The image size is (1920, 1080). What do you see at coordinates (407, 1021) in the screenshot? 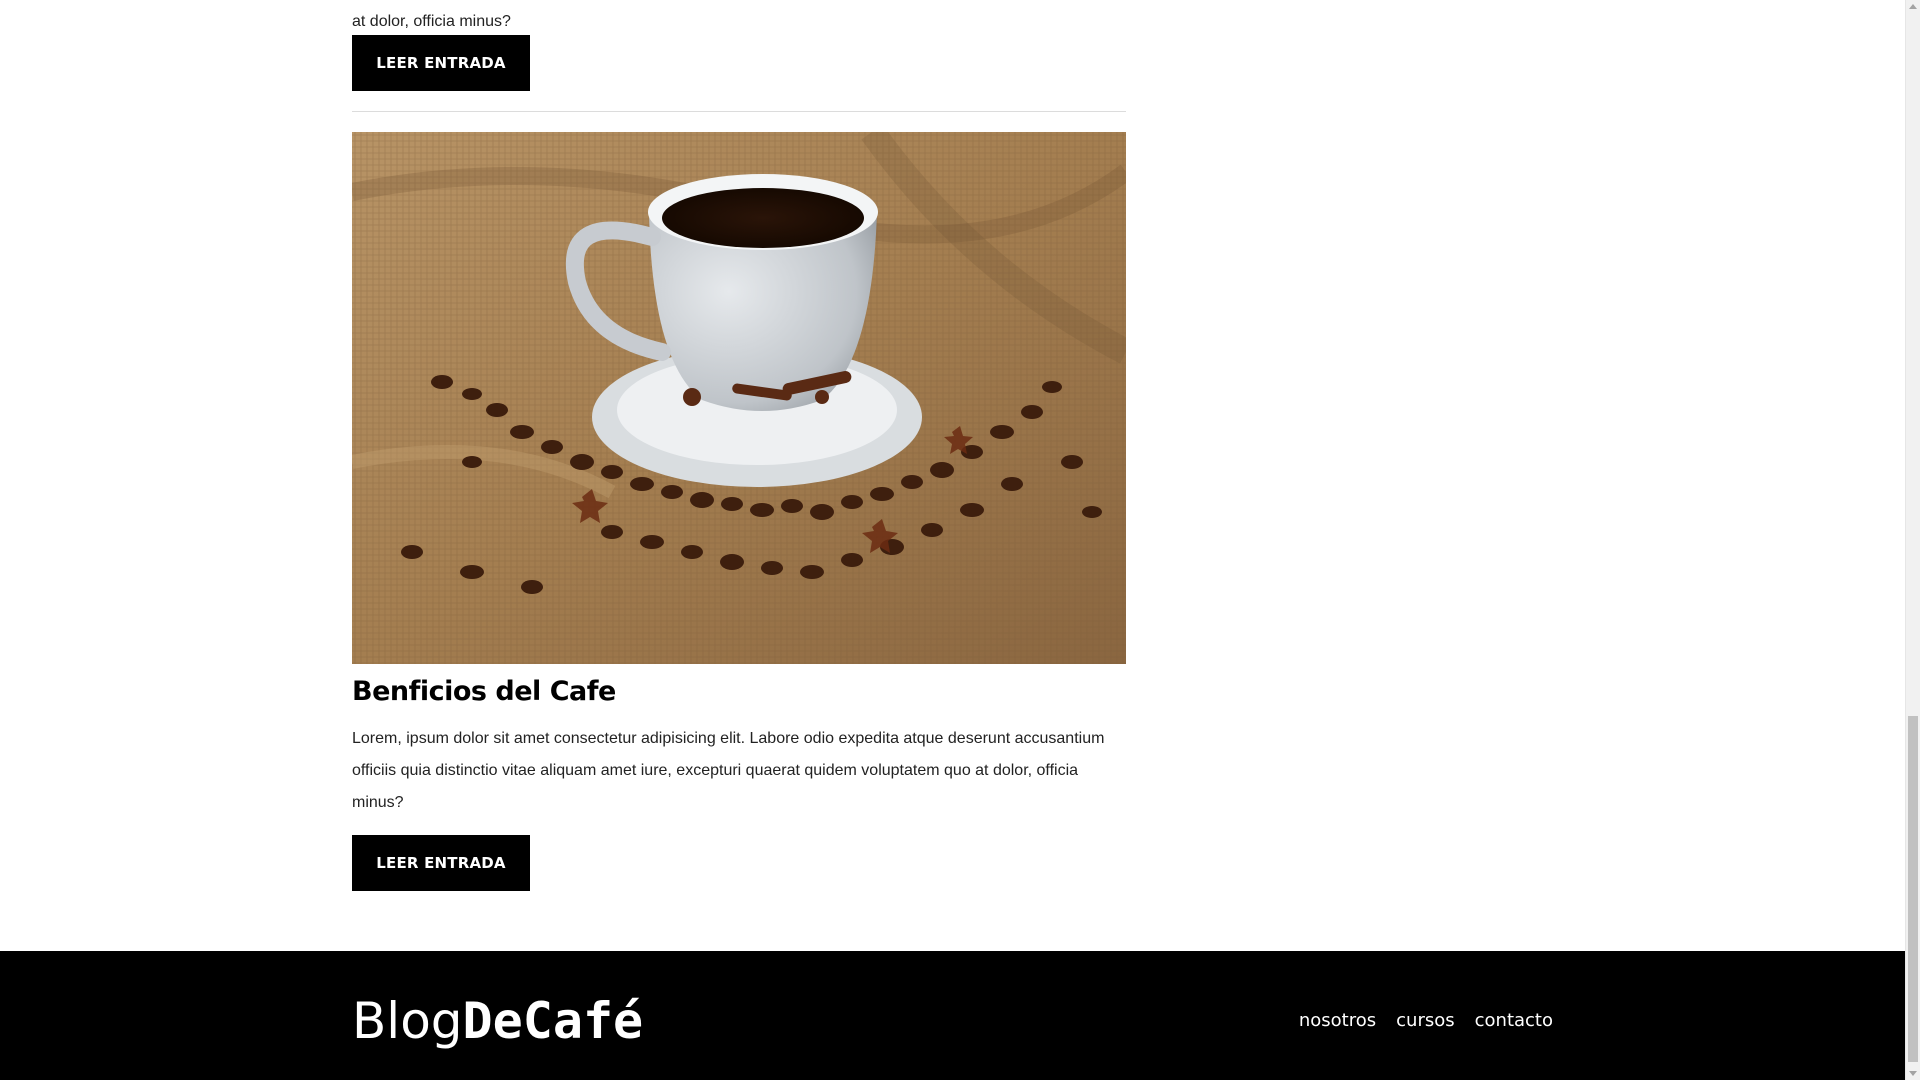
I see `logo-light-text: Blog` at bounding box center [407, 1021].